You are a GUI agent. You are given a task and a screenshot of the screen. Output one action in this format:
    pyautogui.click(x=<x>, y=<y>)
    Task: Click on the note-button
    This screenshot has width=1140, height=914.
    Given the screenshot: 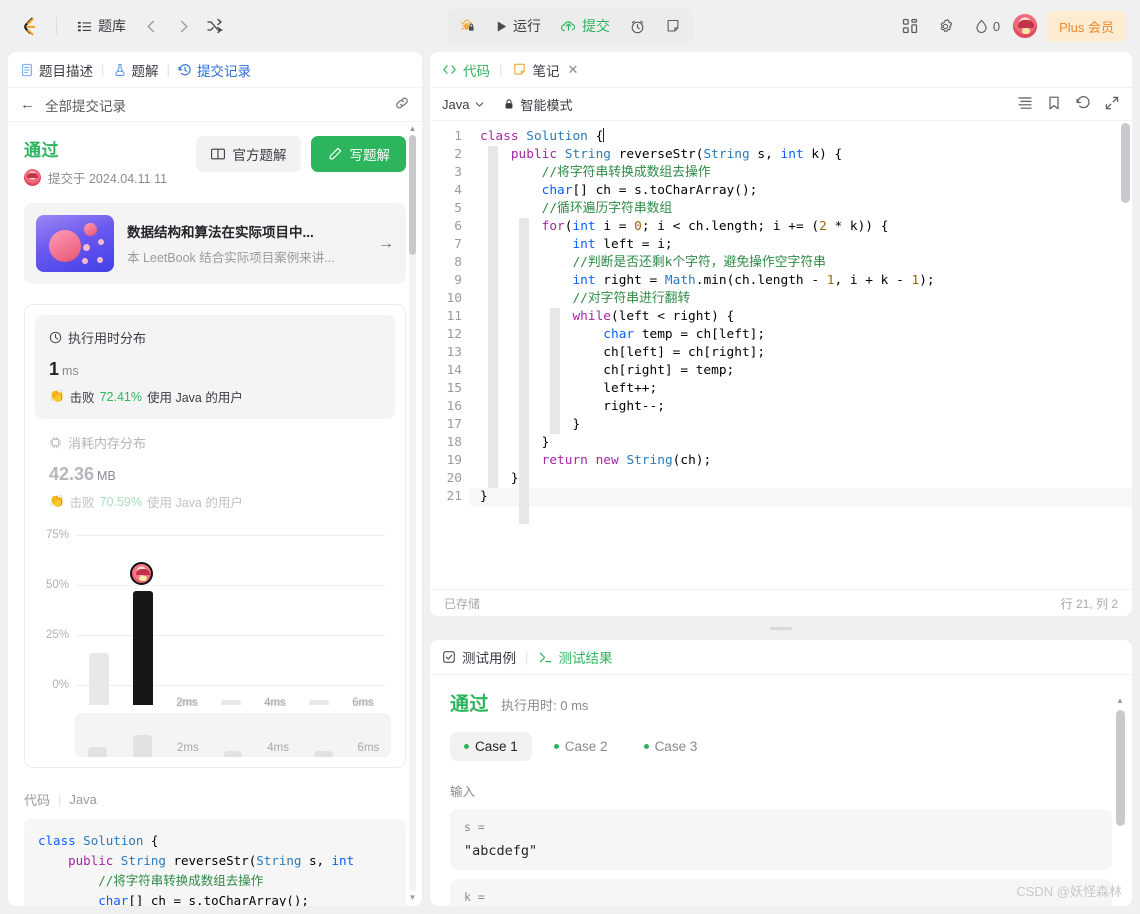 What is the action you would take?
    pyautogui.click(x=673, y=26)
    